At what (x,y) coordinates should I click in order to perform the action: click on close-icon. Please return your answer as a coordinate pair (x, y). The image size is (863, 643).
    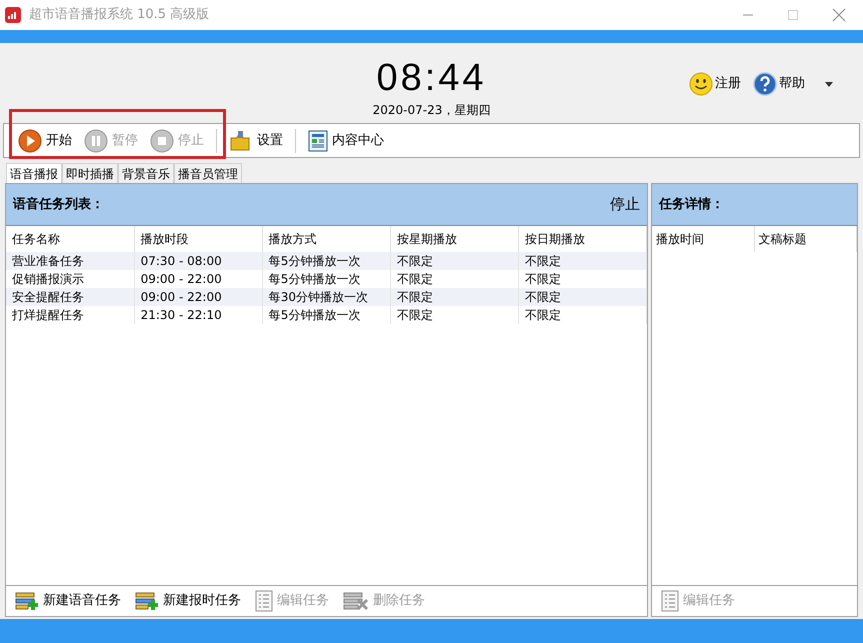
    Looking at the image, I should click on (839, 15).